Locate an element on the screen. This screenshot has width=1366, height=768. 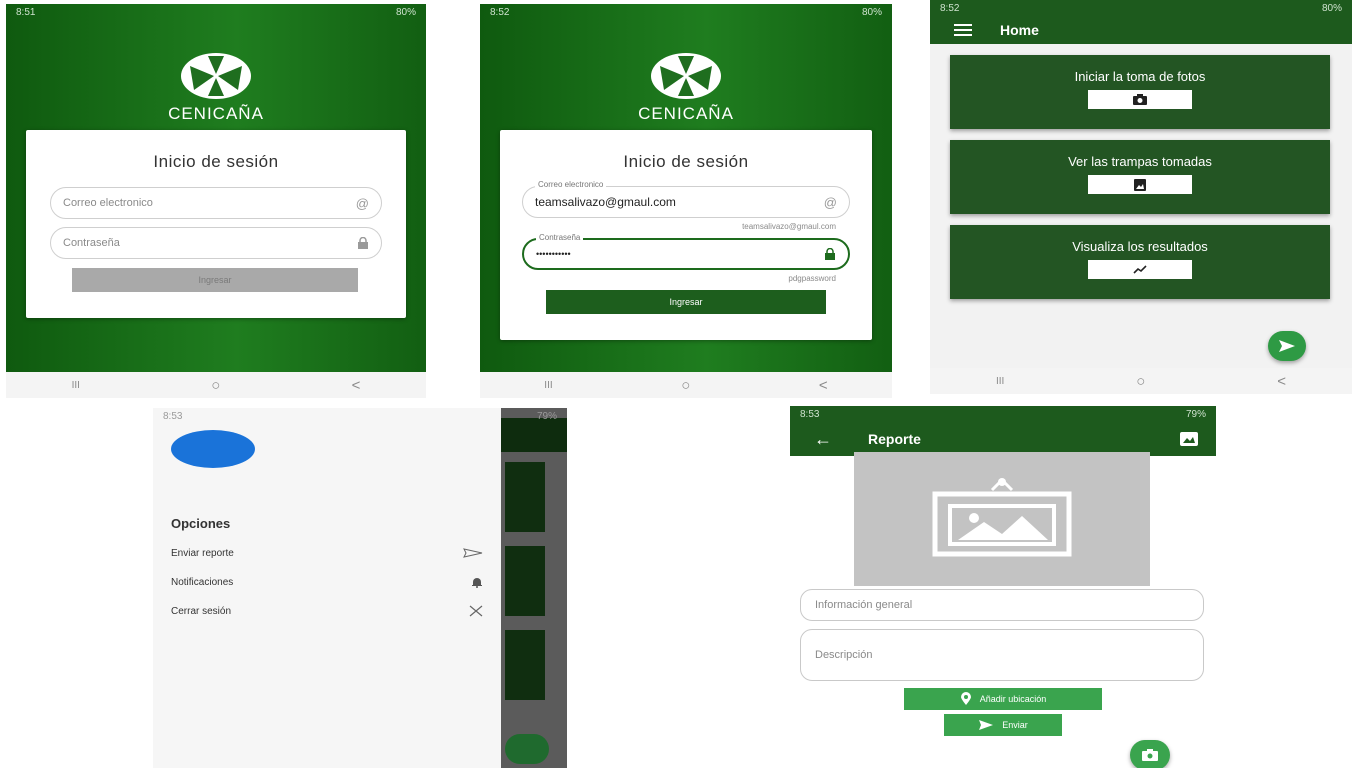
home-appbar: Home is located at coordinates (1141, 30).